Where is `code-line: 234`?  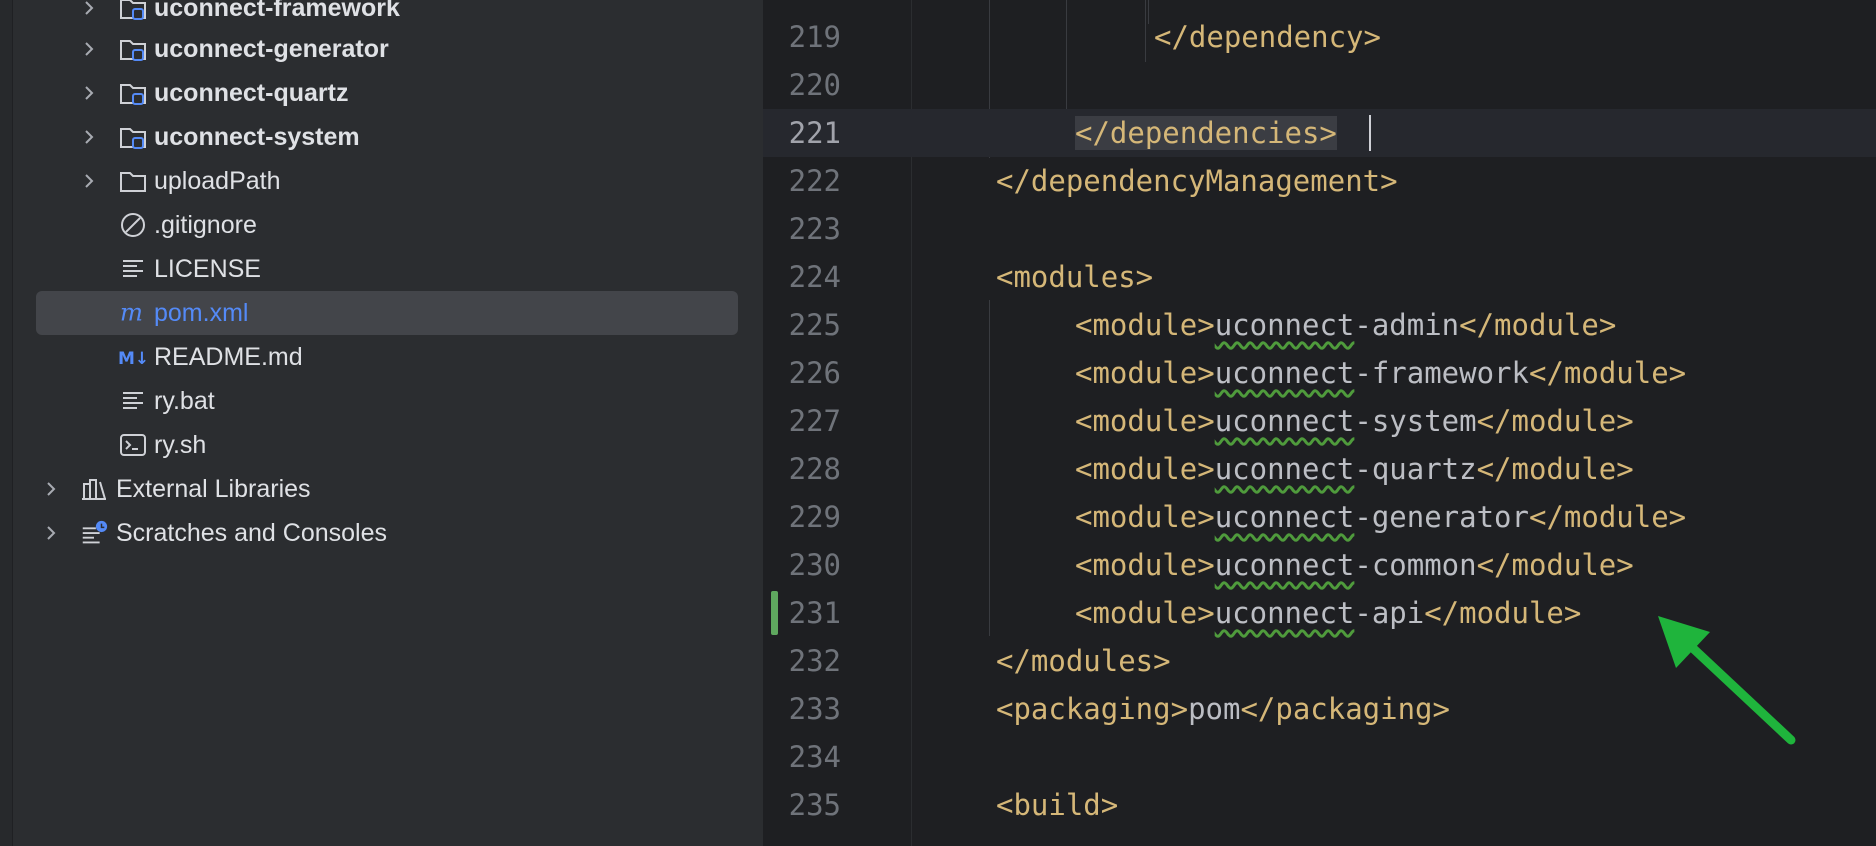 code-line: 234 is located at coordinates (1319, 757).